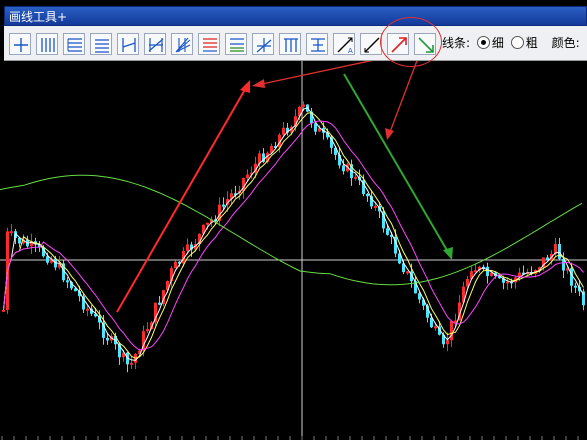 The image size is (587, 440). I want to click on vertical-lines-button, so click(47, 44).